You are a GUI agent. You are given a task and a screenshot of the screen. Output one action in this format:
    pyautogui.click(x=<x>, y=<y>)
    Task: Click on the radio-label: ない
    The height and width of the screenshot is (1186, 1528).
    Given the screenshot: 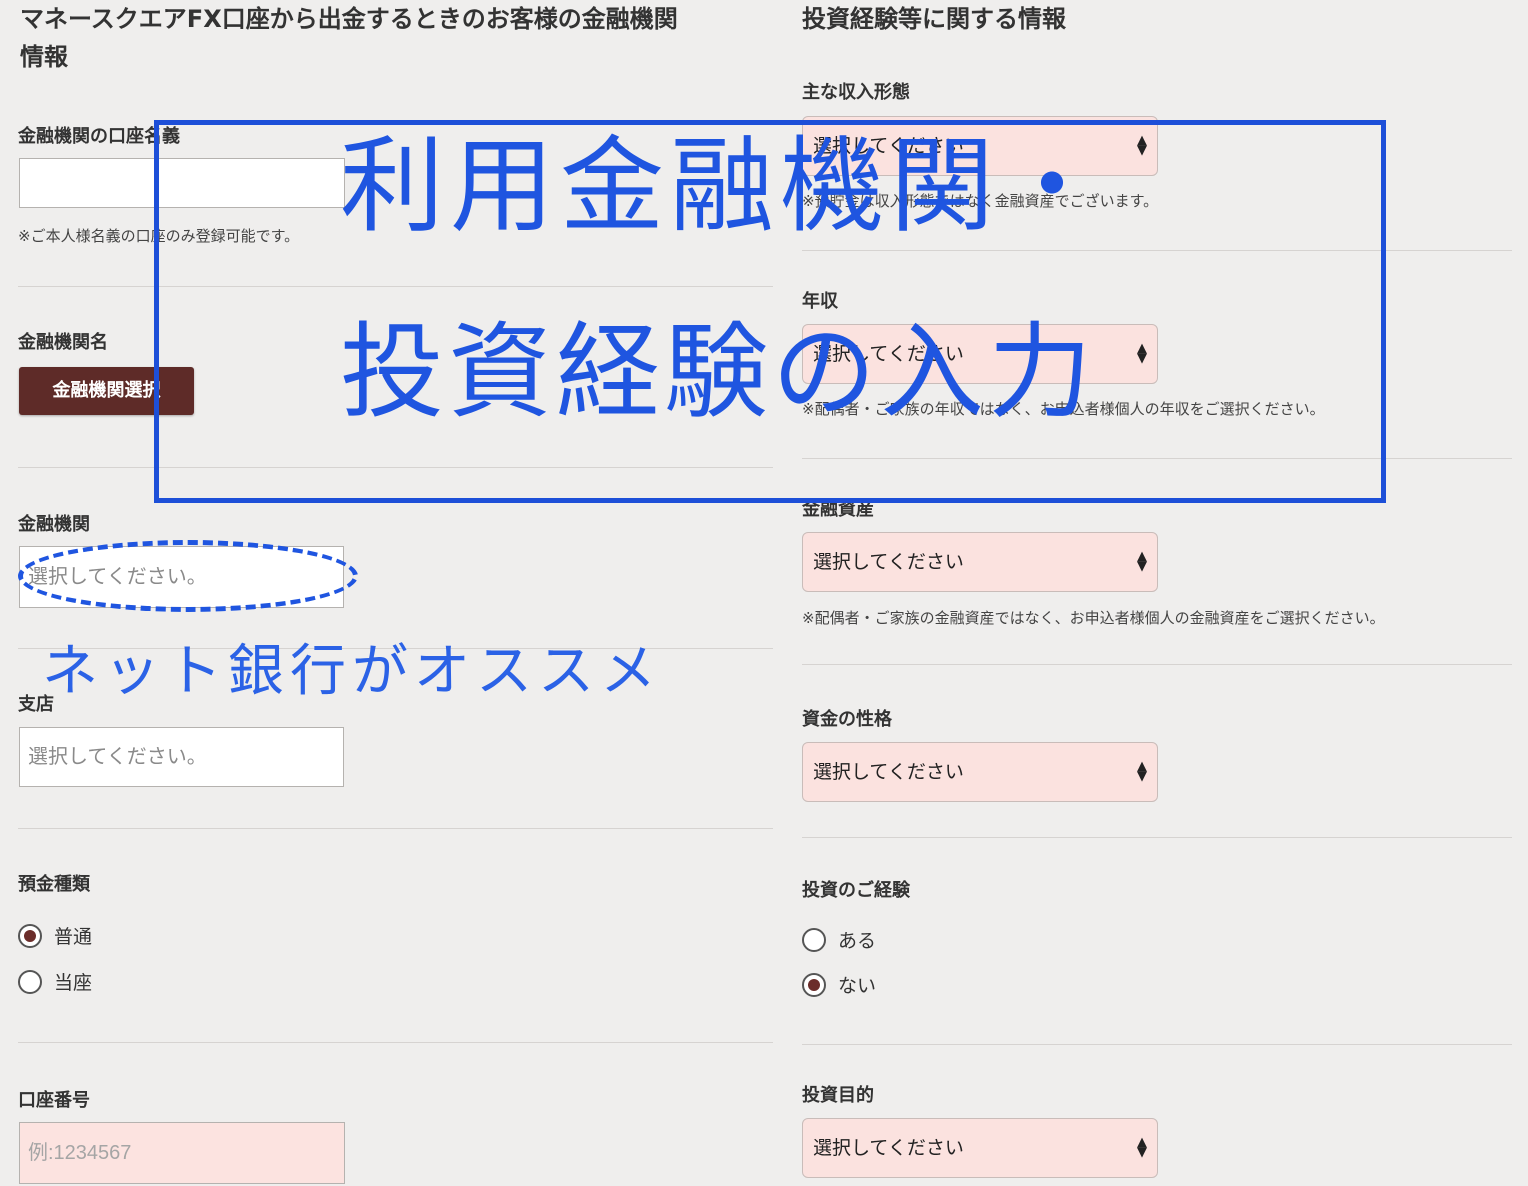 What is the action you would take?
    pyautogui.click(x=857, y=986)
    